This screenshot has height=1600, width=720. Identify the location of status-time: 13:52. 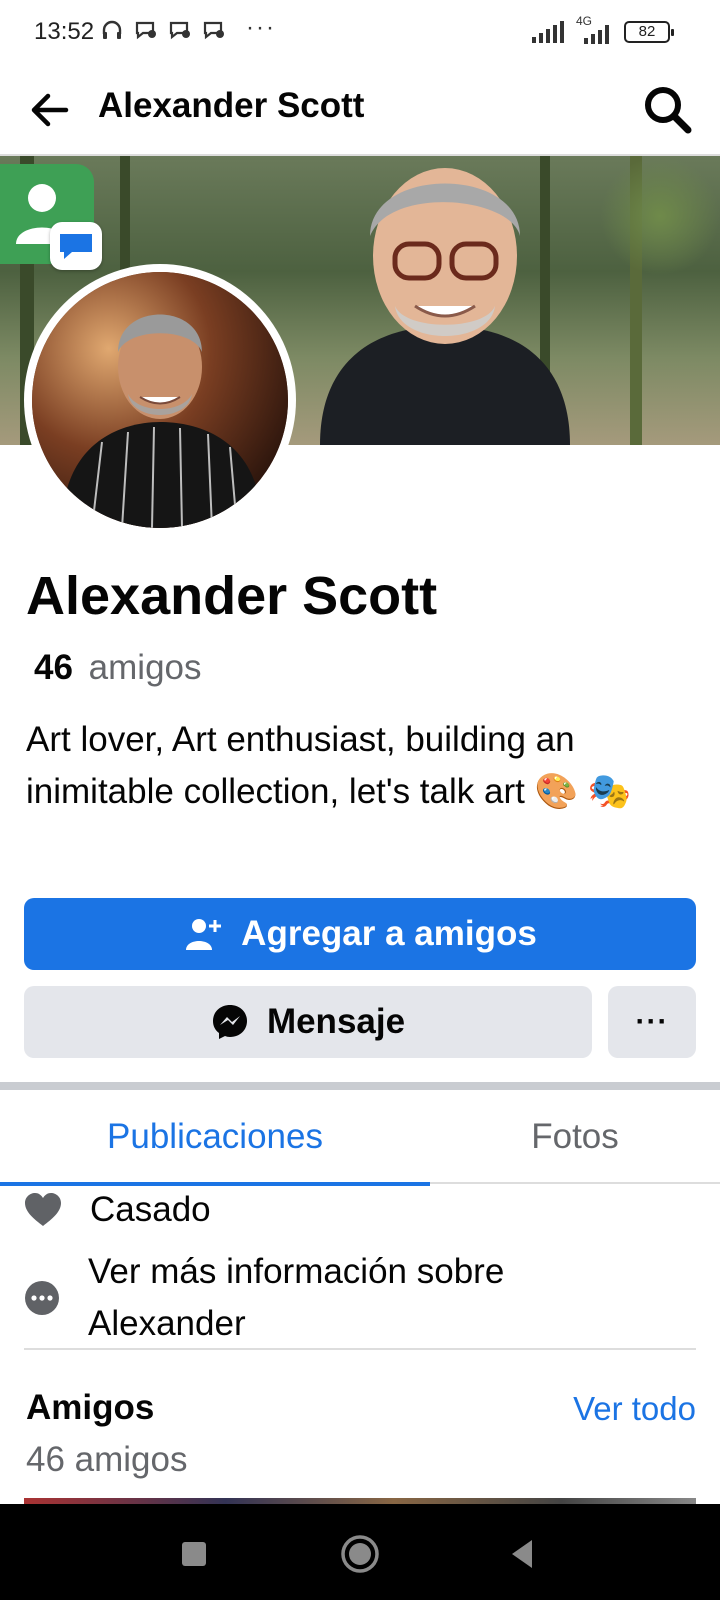
(64, 31).